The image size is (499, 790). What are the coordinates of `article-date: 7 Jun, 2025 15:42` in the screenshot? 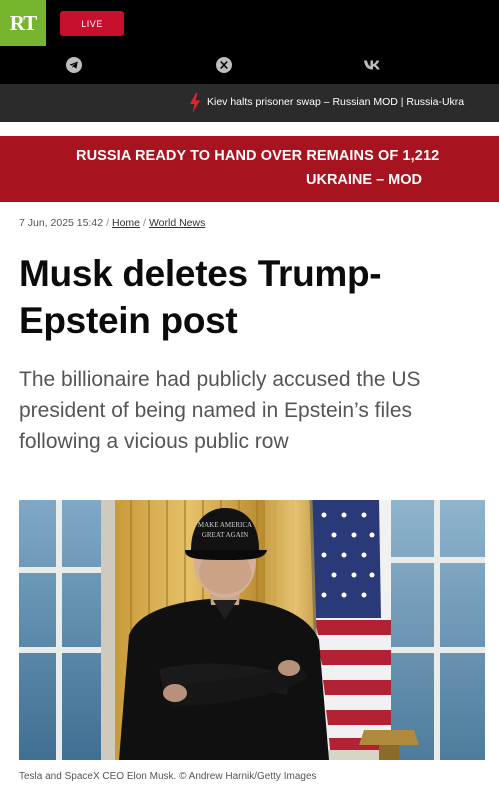 It's located at (61, 223).